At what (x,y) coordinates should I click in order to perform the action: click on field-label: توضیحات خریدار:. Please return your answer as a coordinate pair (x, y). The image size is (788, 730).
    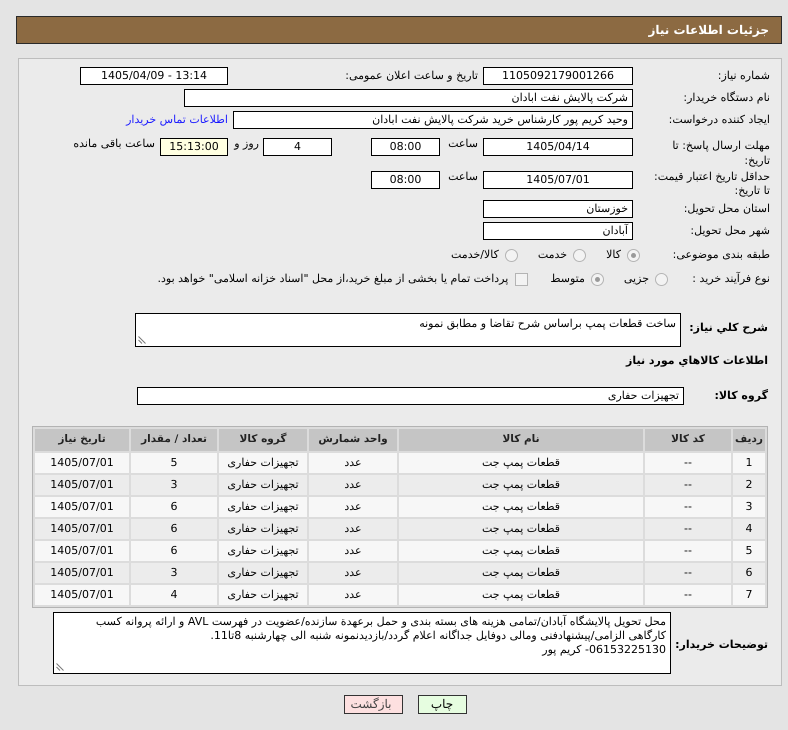
    Looking at the image, I should click on (721, 645).